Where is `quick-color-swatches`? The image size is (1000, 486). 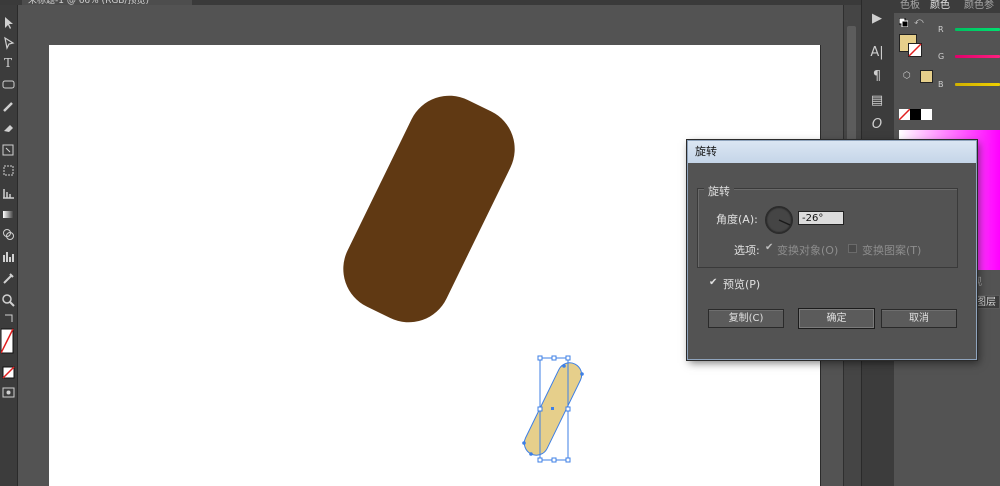
quick-color-swatches is located at coordinates (915, 114).